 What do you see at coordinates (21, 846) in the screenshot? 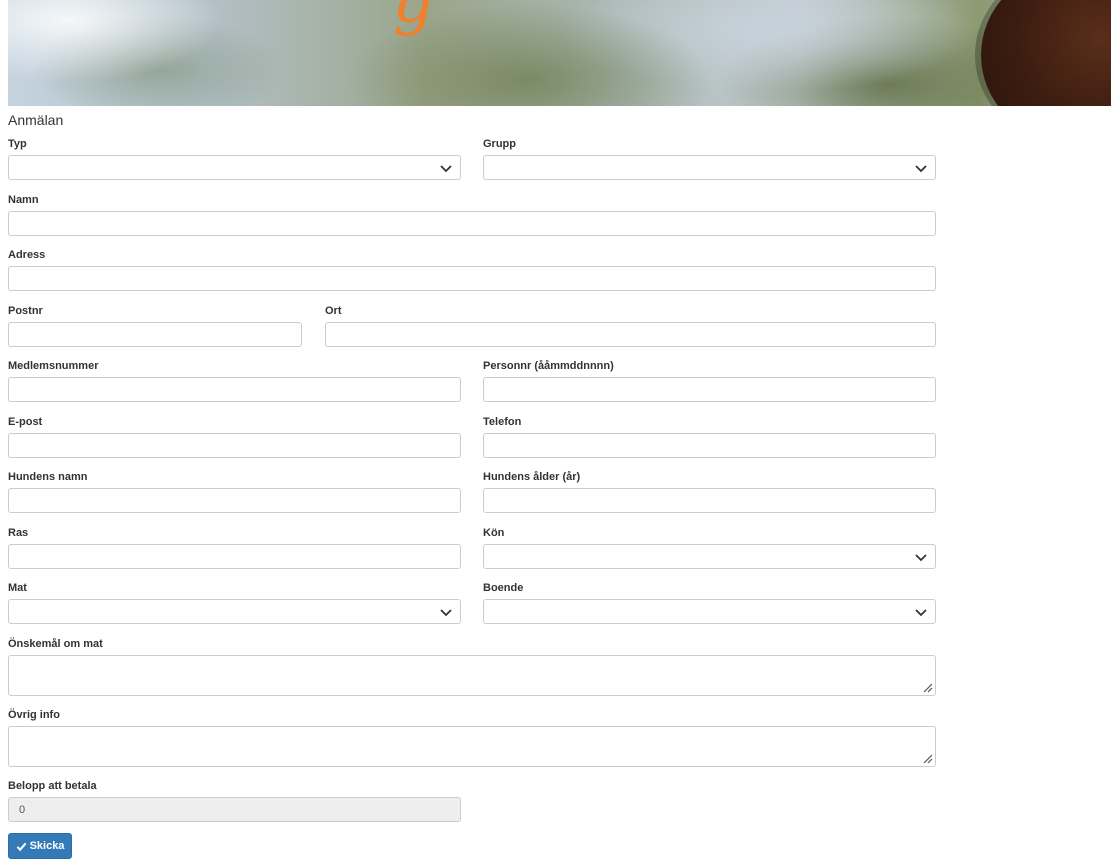
I see `check-icon` at bounding box center [21, 846].